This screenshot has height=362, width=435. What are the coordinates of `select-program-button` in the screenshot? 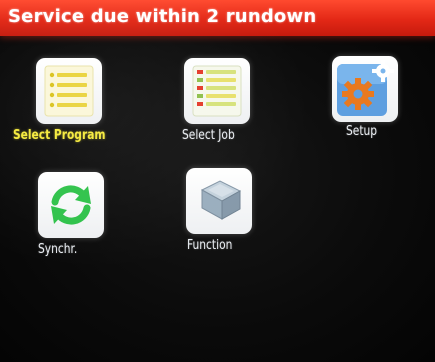 It's located at (69, 91).